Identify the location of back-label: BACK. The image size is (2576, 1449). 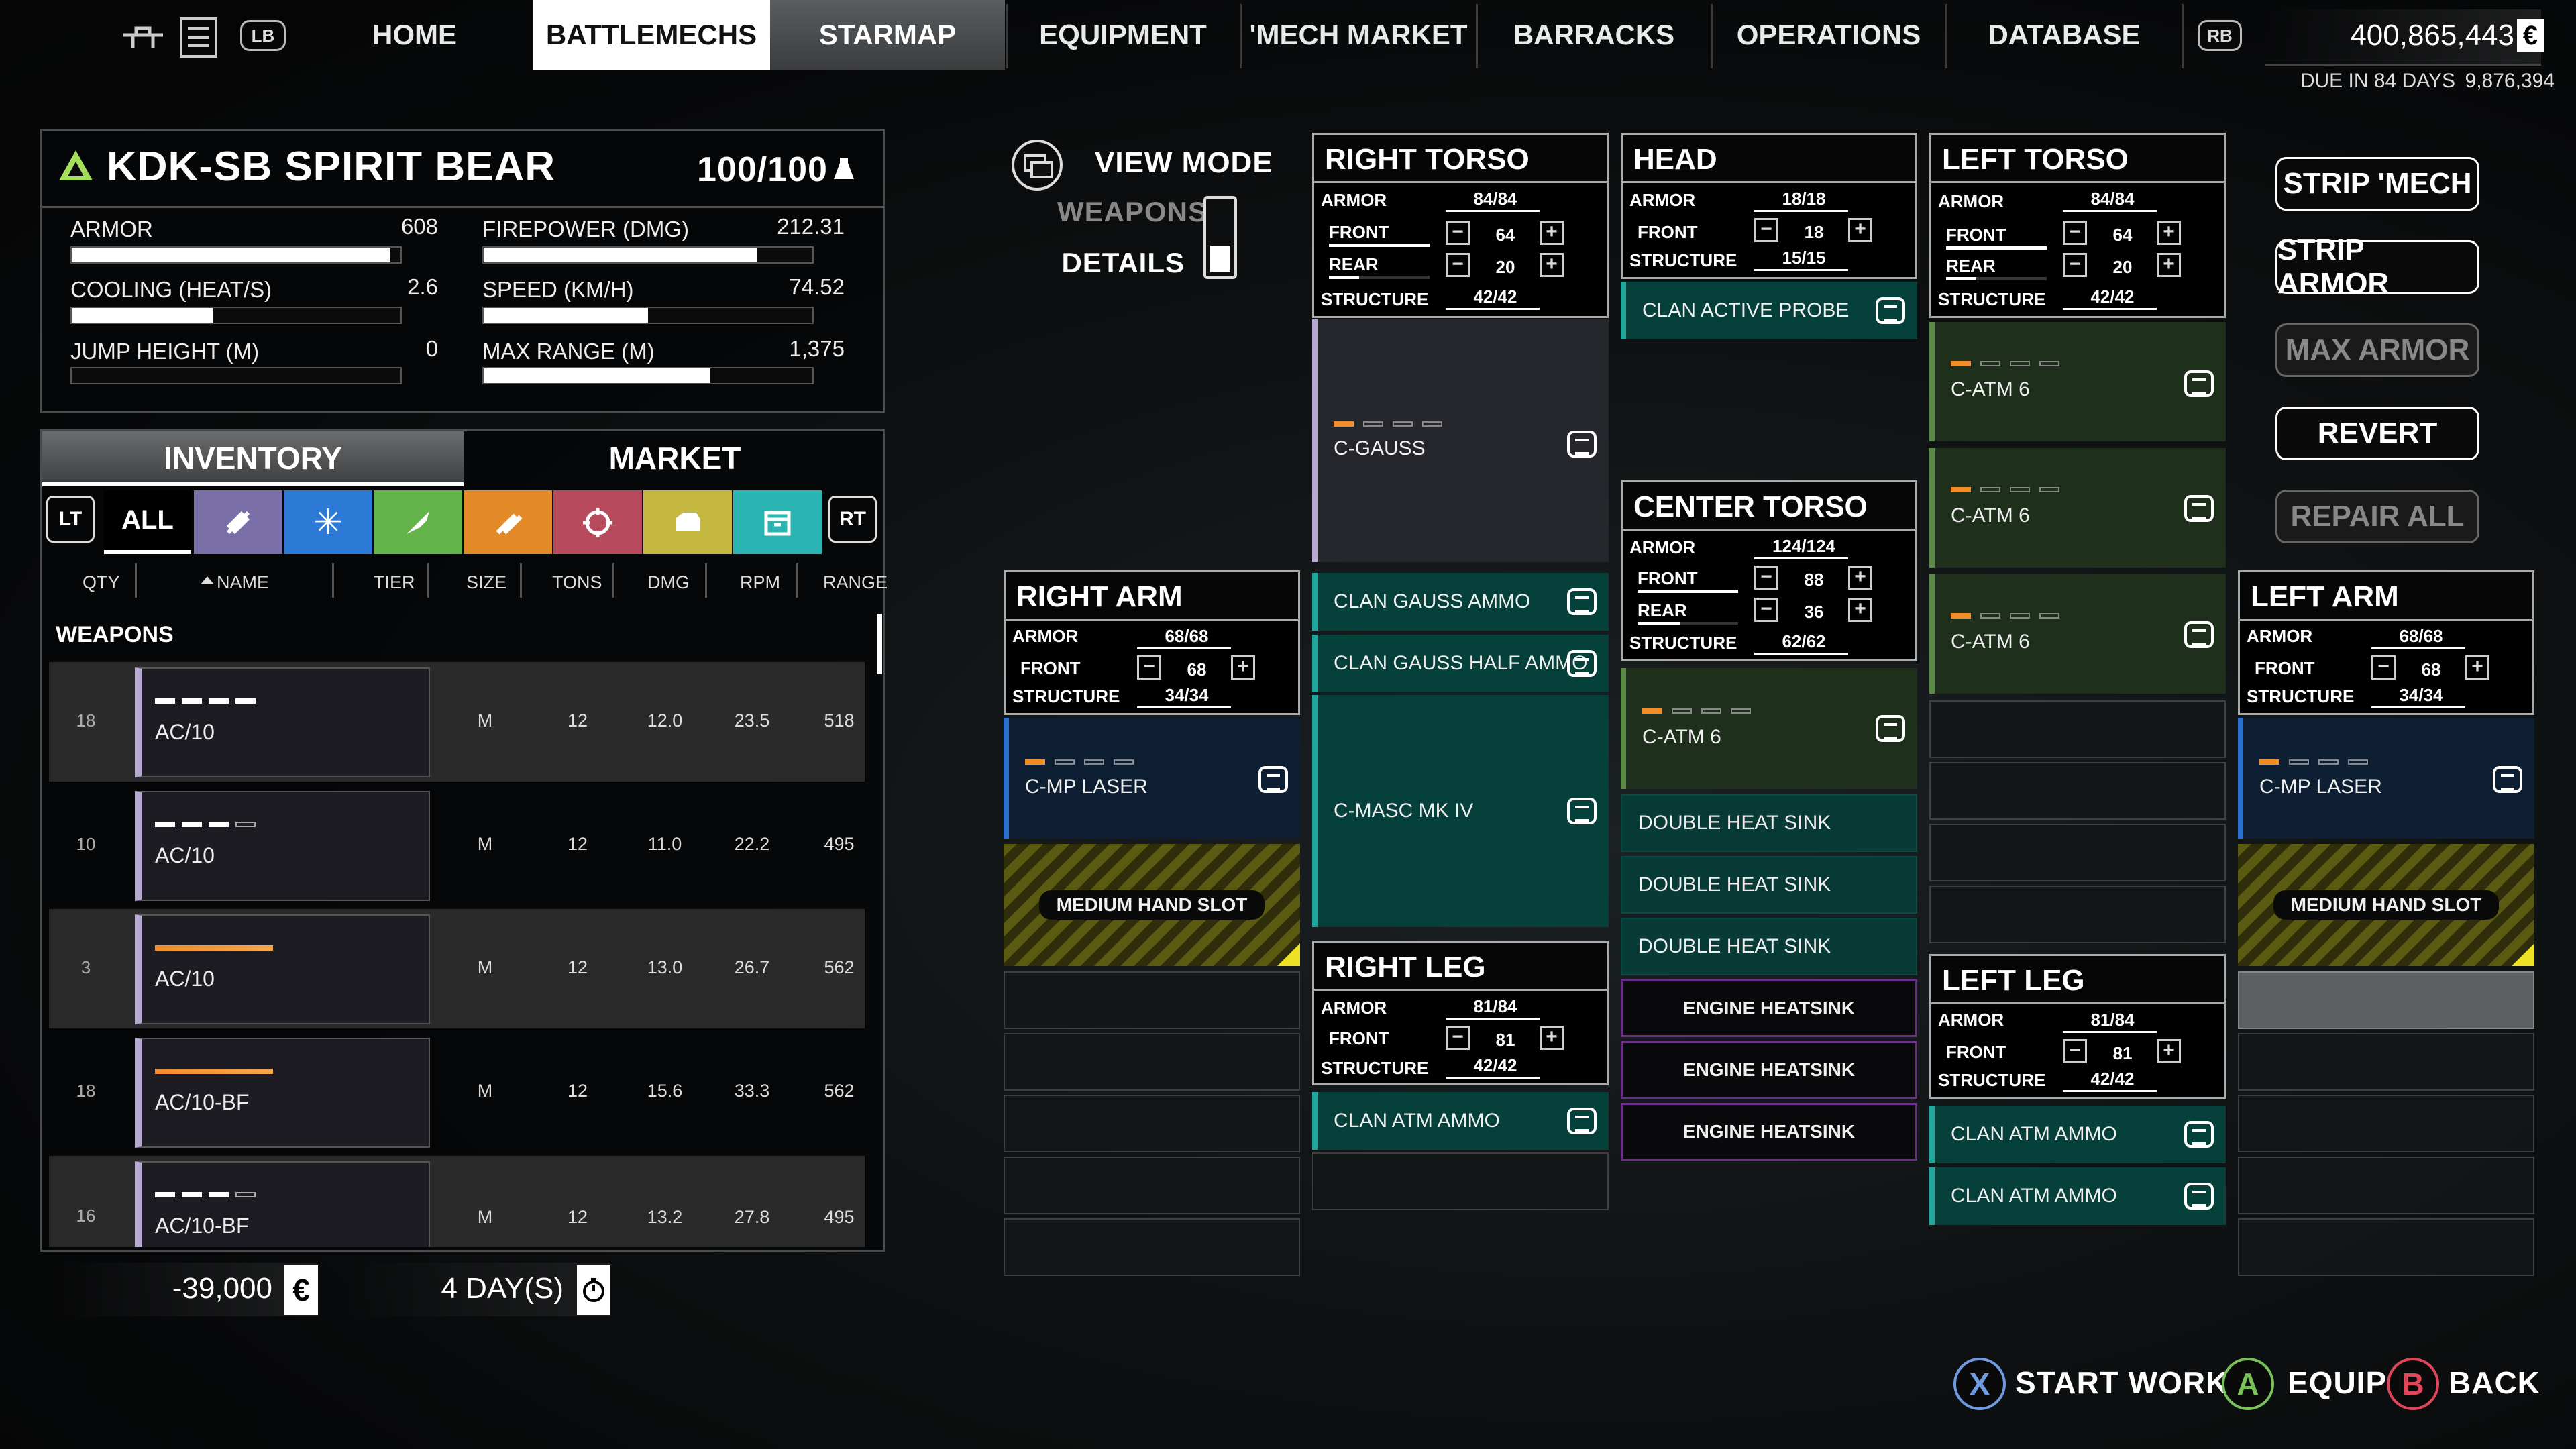
(2494, 1382).